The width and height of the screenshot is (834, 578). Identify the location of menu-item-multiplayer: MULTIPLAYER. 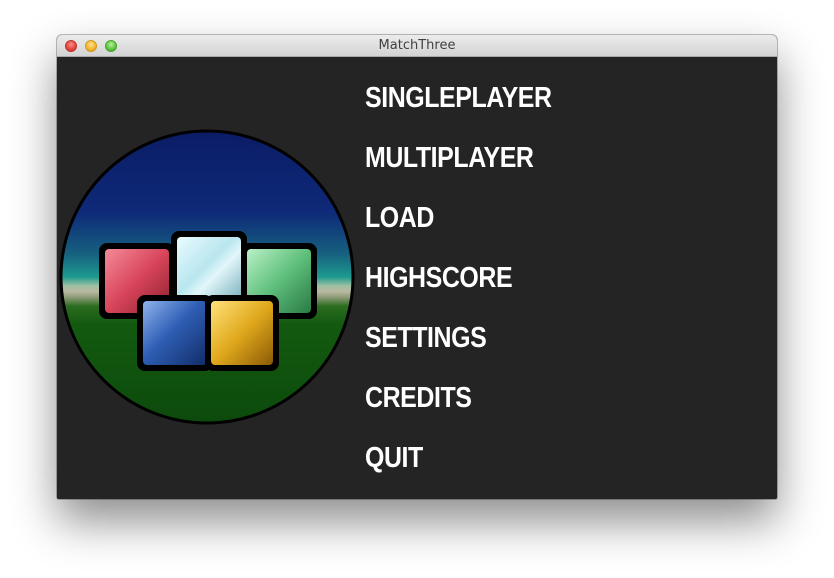
(449, 158).